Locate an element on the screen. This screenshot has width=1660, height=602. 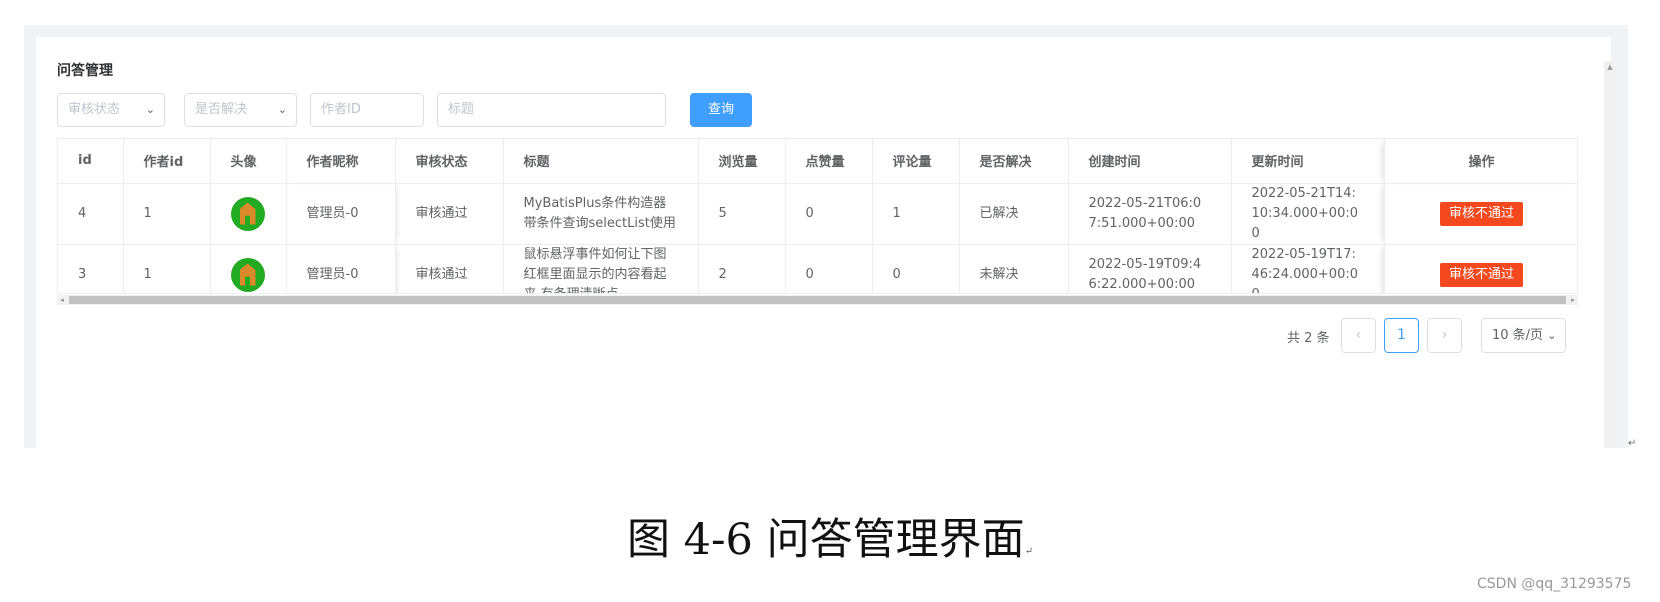
col-created: 创建时间 is located at coordinates (1150, 161).